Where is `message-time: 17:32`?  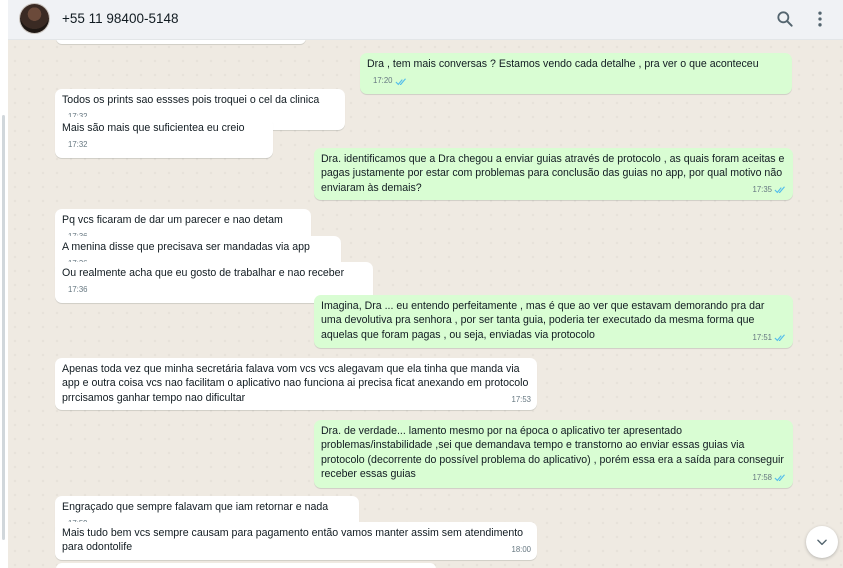 message-time: 17:32 is located at coordinates (78, 145).